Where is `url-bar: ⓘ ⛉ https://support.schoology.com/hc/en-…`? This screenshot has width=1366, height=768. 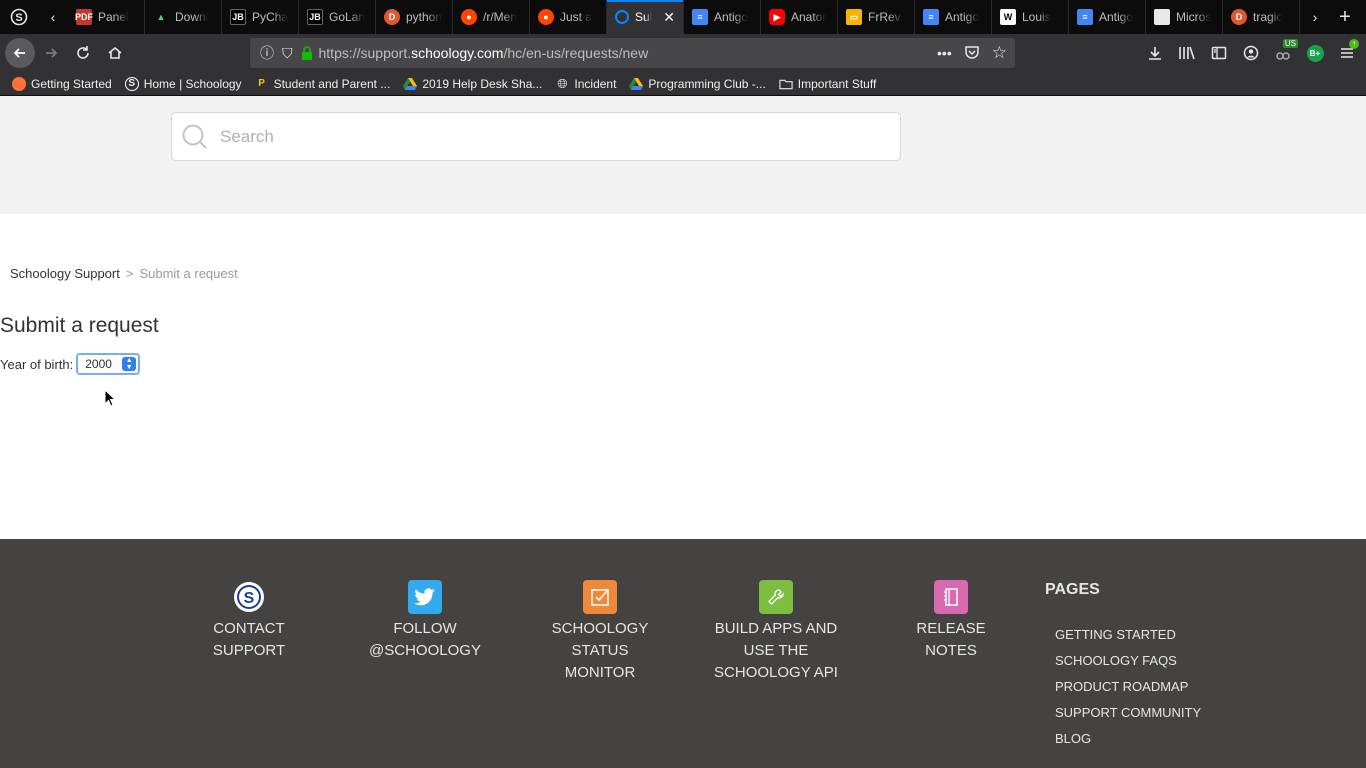 url-bar: ⓘ ⛉ https://support.schoology.com/hc/en-… is located at coordinates (632, 53).